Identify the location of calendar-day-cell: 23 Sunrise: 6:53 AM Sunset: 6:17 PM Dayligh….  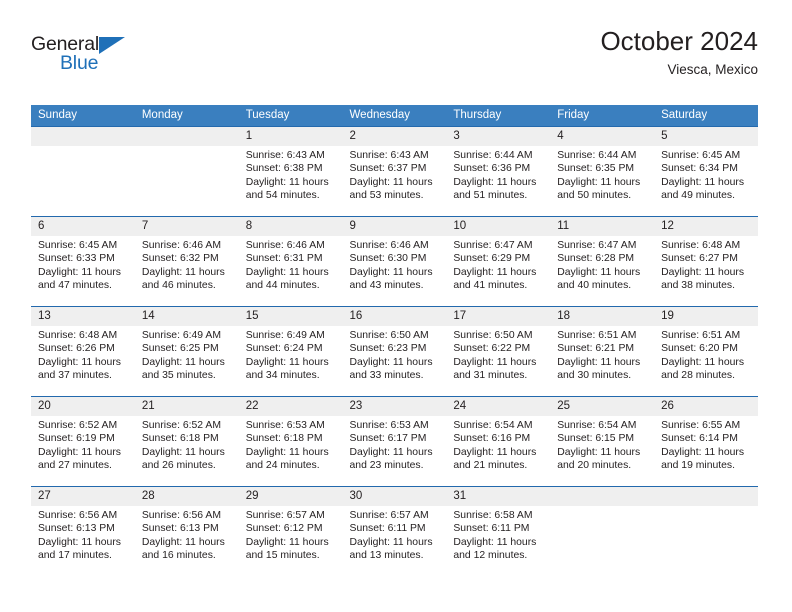
(394, 441).